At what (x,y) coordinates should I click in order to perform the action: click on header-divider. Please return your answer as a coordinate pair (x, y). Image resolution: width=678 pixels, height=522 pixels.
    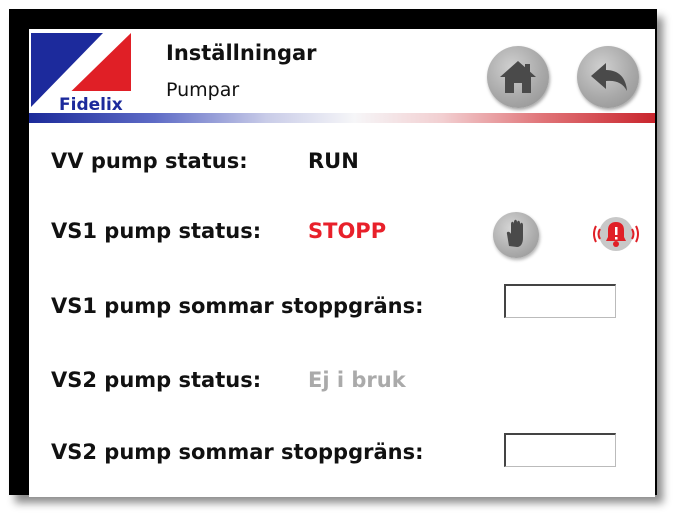
    Looking at the image, I should click on (342, 118).